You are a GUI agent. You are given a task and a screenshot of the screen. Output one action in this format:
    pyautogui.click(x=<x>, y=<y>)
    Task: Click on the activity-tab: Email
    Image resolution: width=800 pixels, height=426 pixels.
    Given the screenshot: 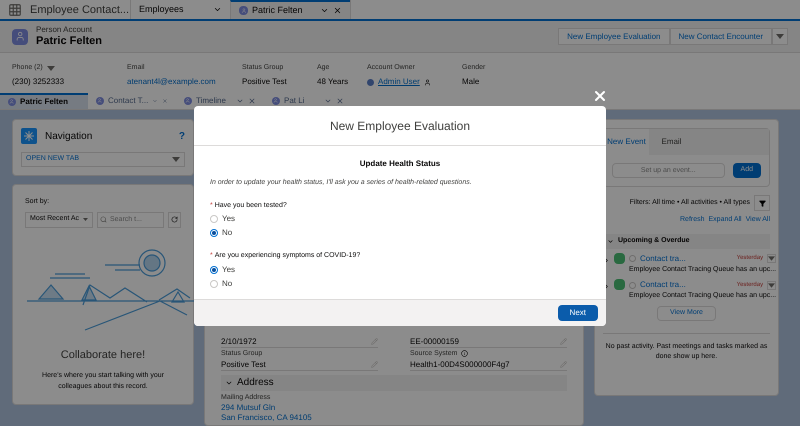 What is the action you would take?
    pyautogui.click(x=671, y=142)
    